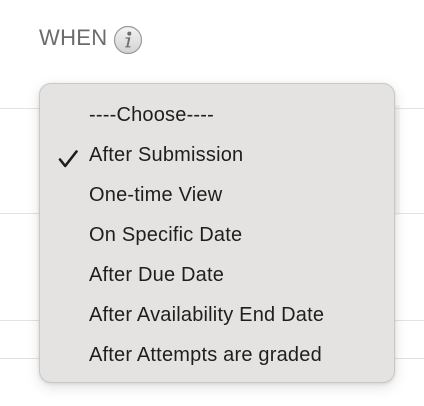 This screenshot has height=406, width=424. What do you see at coordinates (207, 315) in the screenshot?
I see `menu-item-label: After Availability End Date` at bounding box center [207, 315].